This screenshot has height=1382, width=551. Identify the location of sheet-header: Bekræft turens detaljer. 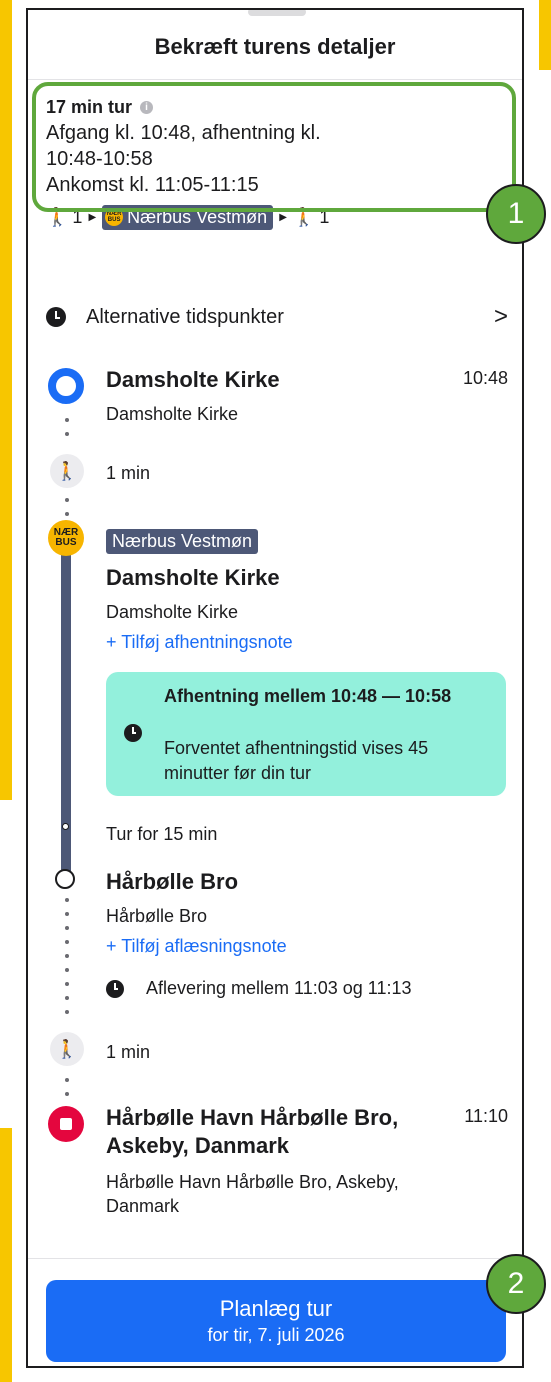
(275, 45).